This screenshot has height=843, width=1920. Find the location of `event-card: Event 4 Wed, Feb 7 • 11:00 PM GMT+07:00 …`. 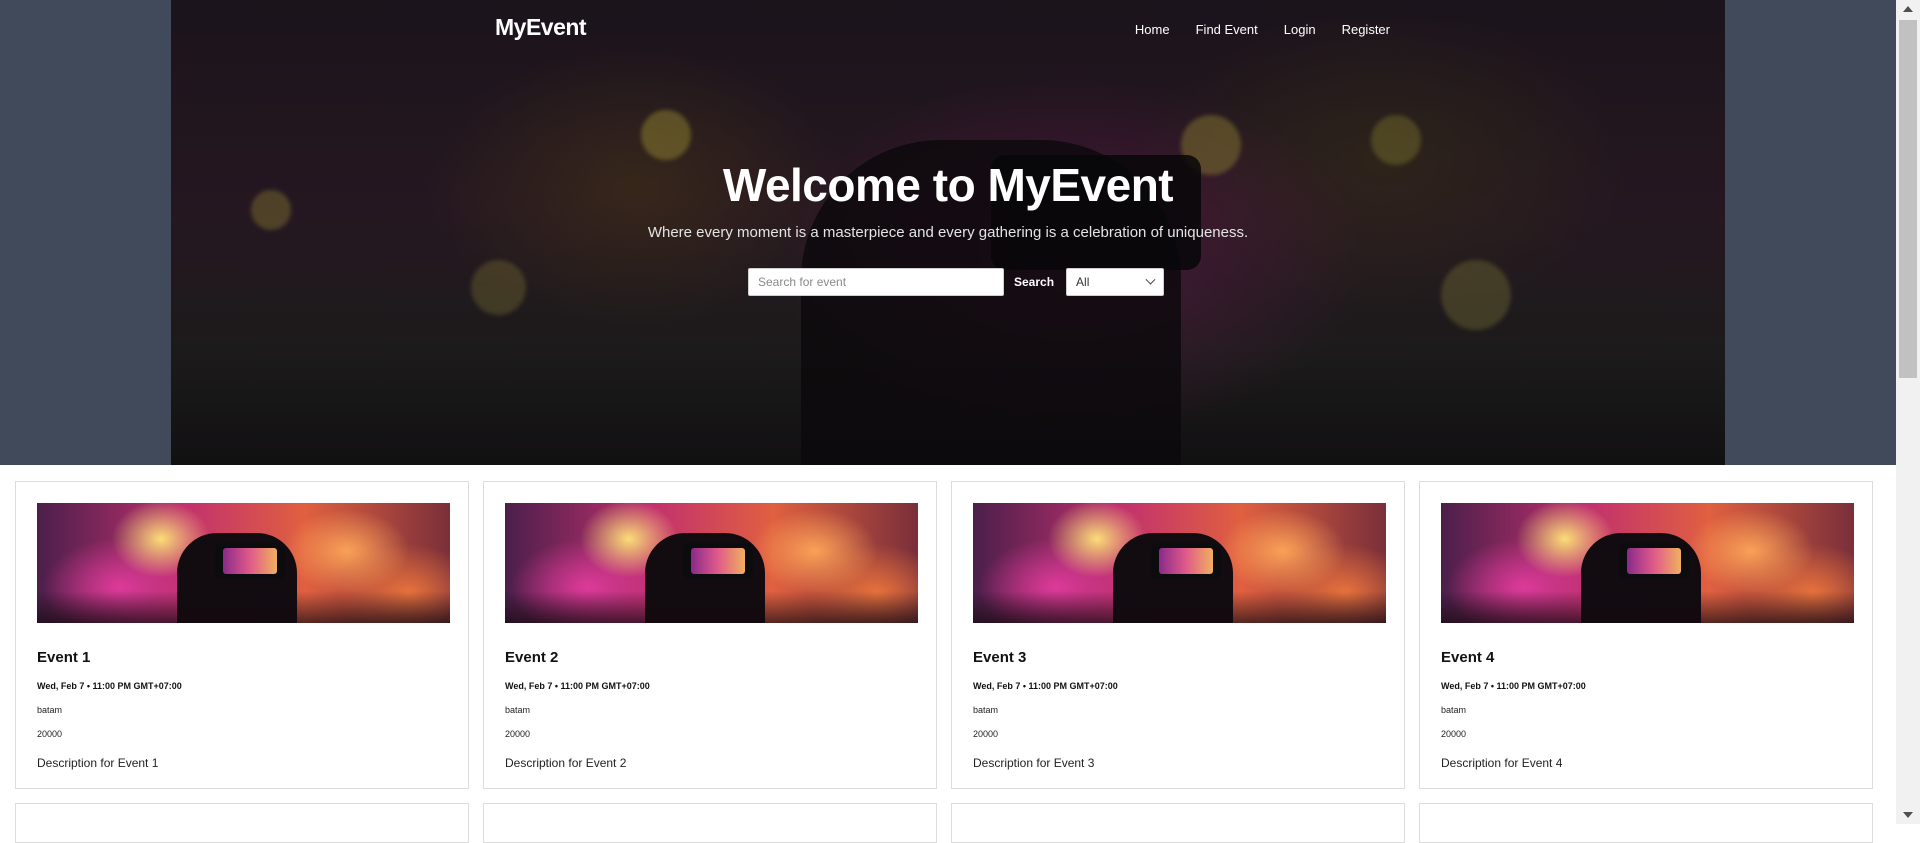

event-card: Event 4 Wed, Feb 7 • 11:00 PM GMT+07:00 … is located at coordinates (1646, 635).